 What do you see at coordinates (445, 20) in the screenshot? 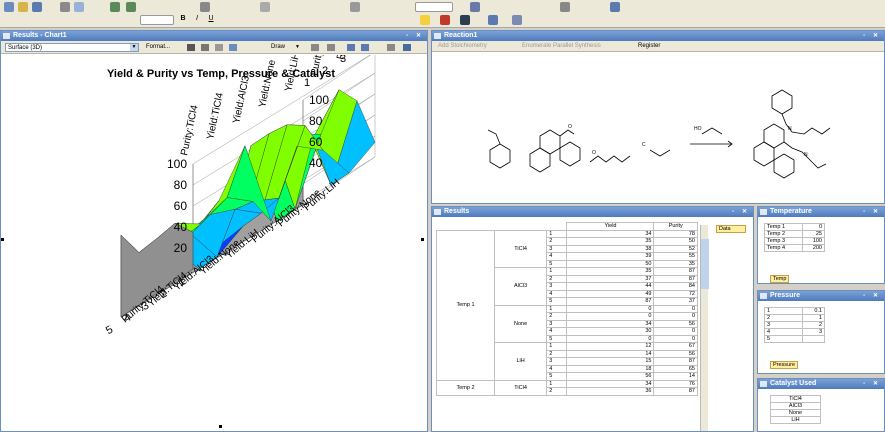
I see `line-color-icon` at bounding box center [445, 20].